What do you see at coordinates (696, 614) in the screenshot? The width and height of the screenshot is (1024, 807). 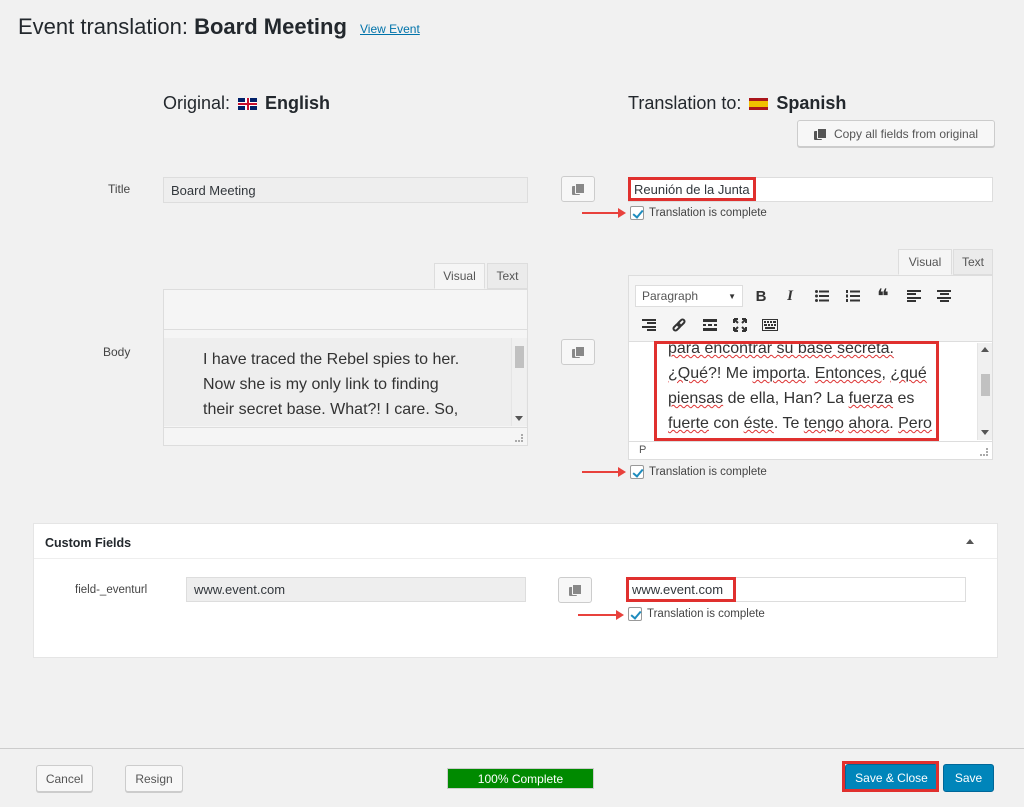 I see `eventurl-complete-checkbox-row: Translation is complete` at bounding box center [696, 614].